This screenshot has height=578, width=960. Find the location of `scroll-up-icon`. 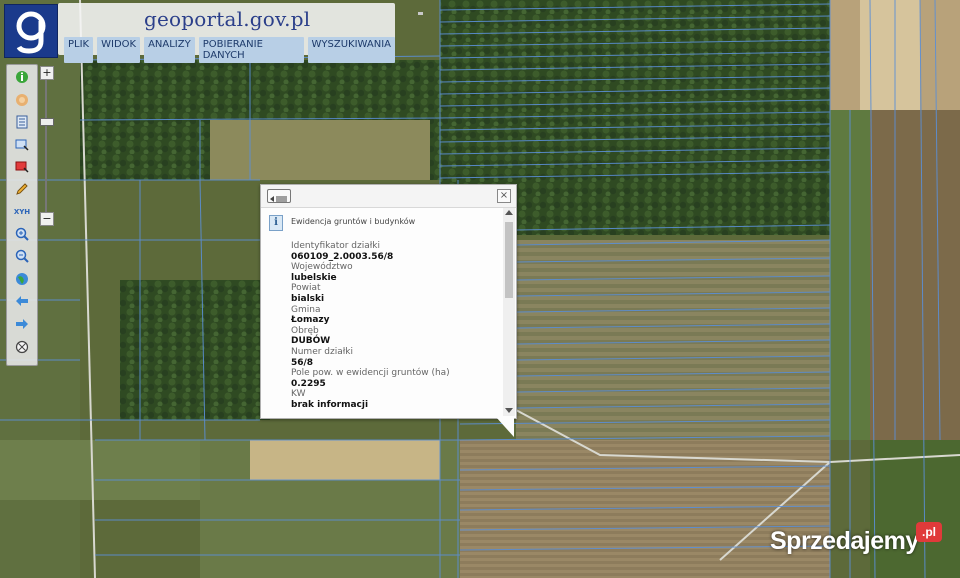

scroll-up-icon is located at coordinates (509, 212).